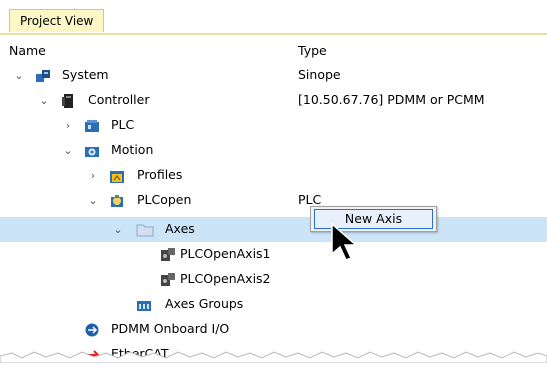 This screenshot has width=547, height=367. Describe the element at coordinates (273, 229) in the screenshot. I see `tree-item-axes: ⌄ Axes` at that location.